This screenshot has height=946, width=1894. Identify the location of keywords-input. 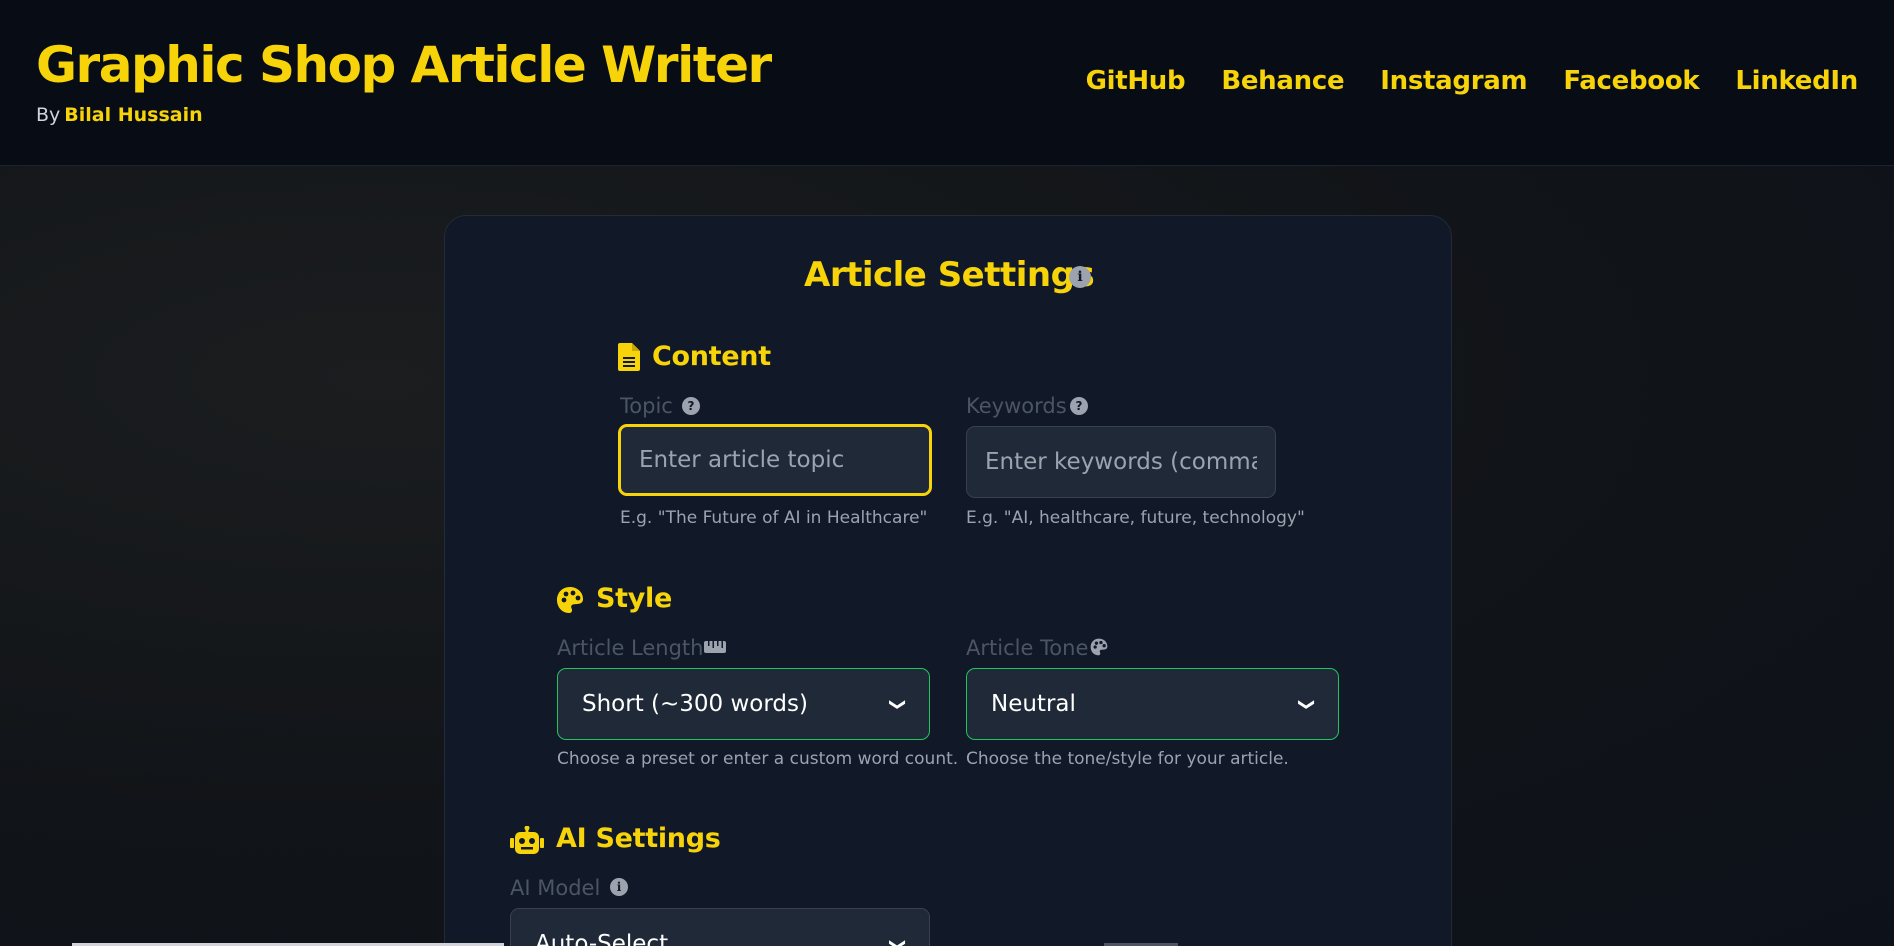
(1121, 462).